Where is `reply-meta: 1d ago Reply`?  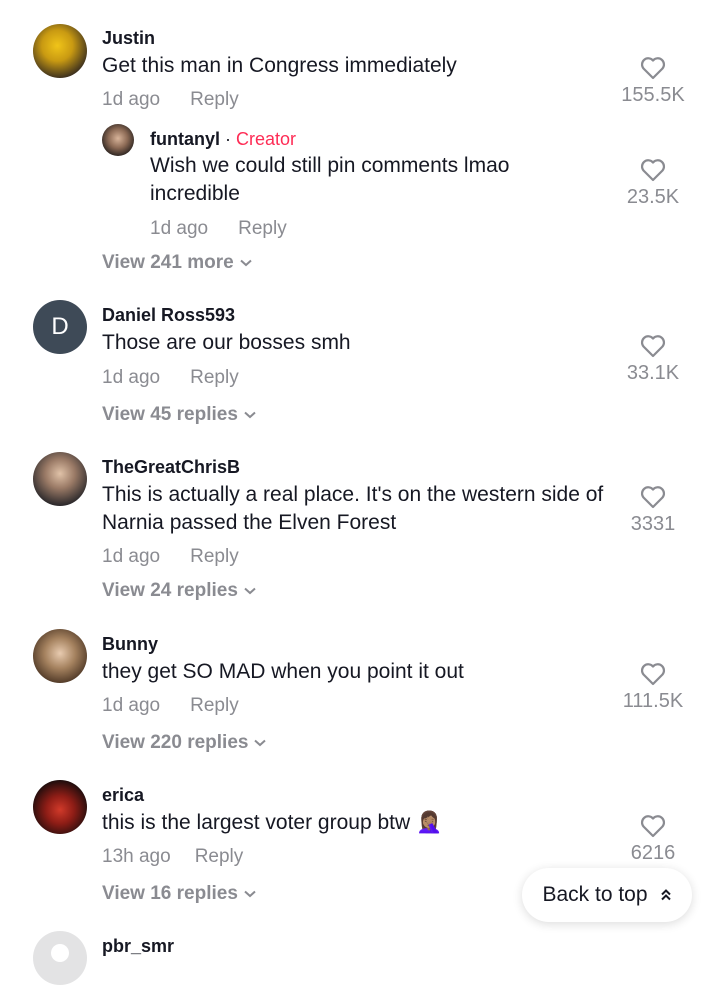 reply-meta: 1d ago Reply is located at coordinates (218, 229).